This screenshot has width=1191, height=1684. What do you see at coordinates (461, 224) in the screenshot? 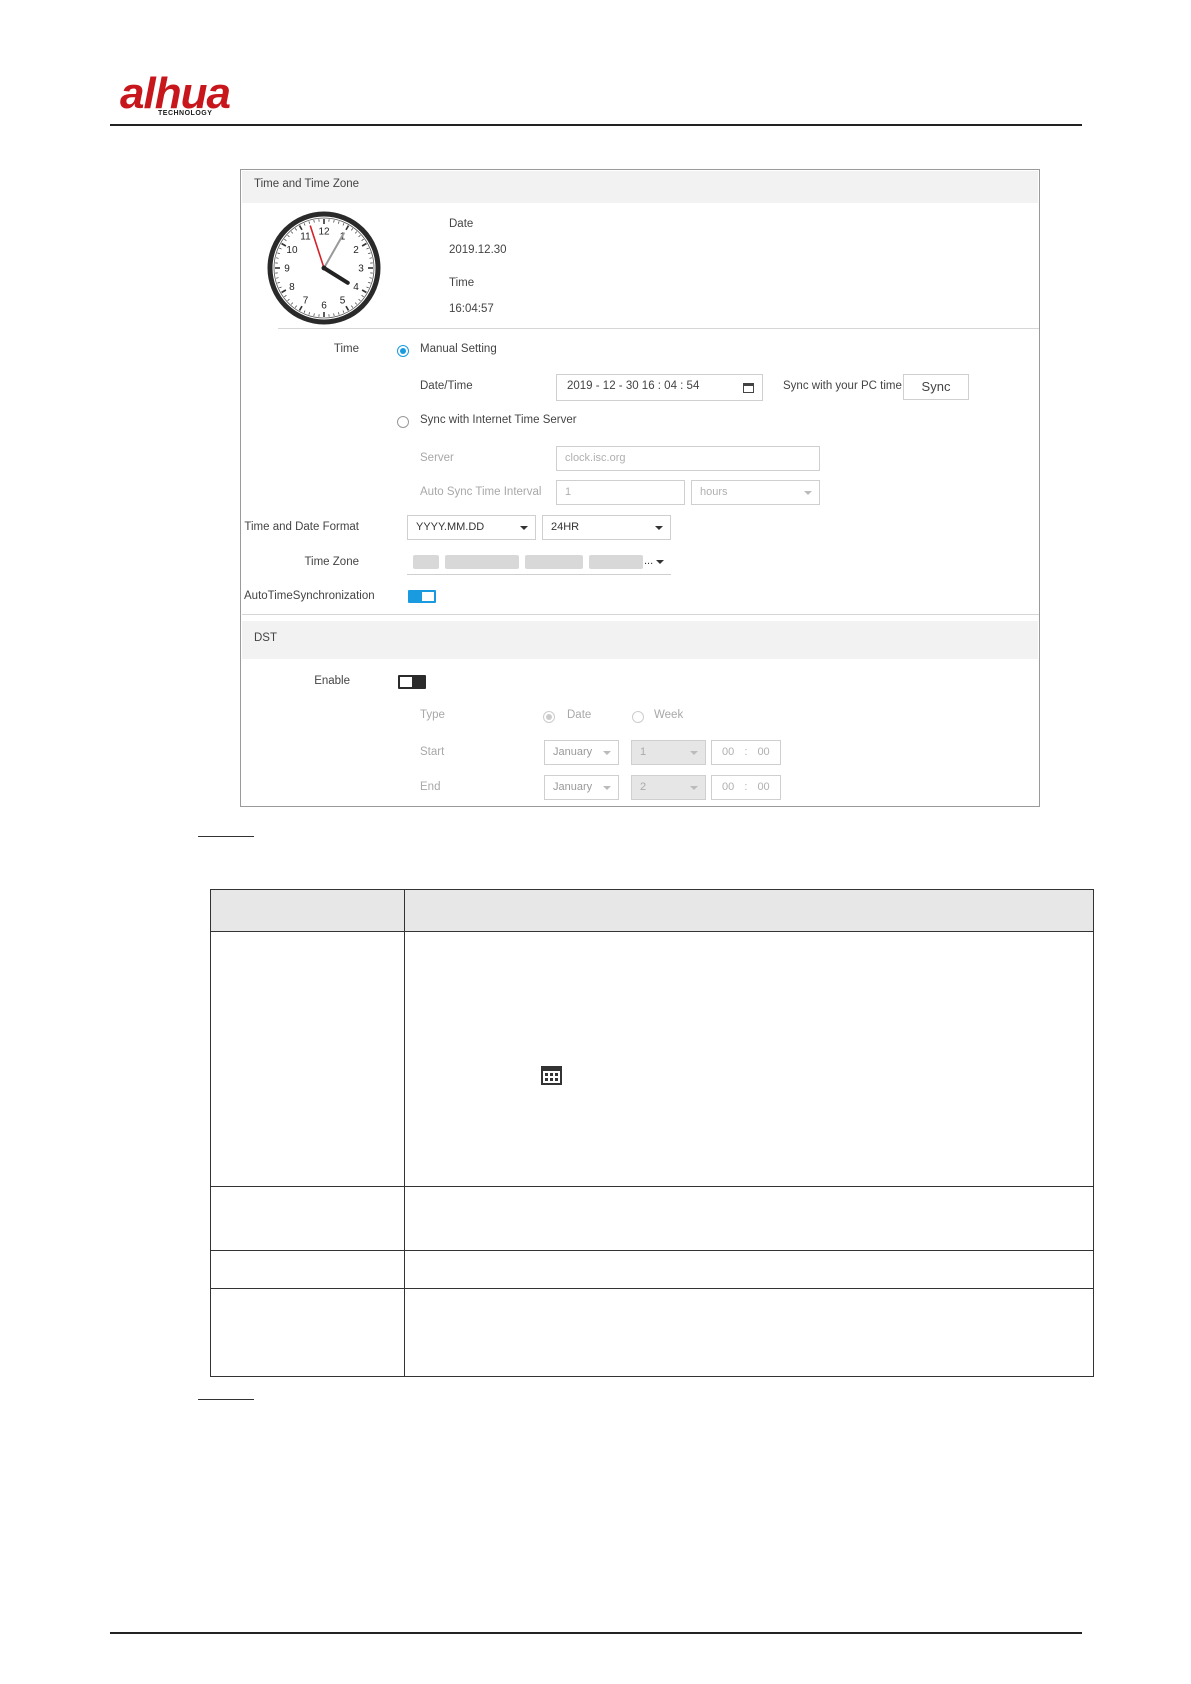
I see `date-label: Date` at bounding box center [461, 224].